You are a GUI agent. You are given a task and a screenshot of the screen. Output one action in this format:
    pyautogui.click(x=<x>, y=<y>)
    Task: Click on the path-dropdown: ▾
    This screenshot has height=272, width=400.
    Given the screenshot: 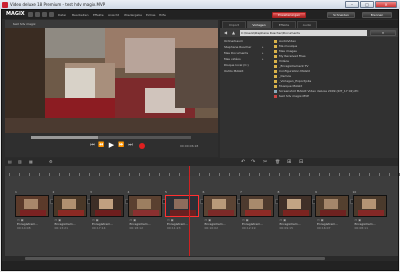 What is the action you would take?
    pyautogui.click(x=383, y=32)
    